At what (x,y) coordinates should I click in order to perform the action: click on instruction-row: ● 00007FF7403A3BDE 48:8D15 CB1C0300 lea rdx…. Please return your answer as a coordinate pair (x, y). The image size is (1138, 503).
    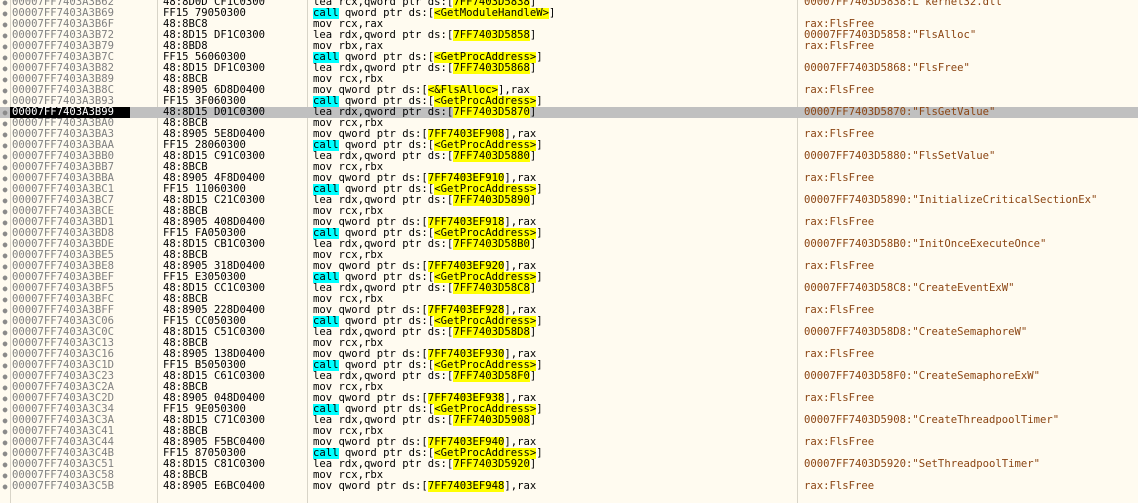
    Looking at the image, I should click on (569, 244).